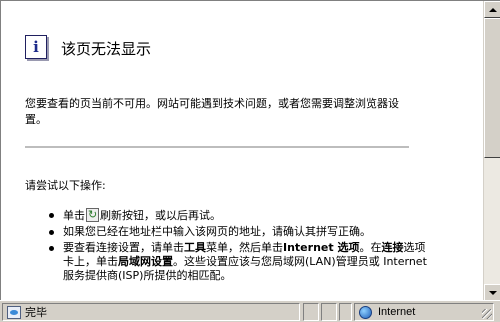 This screenshot has height=322, width=500. I want to click on zone-text: Internet, so click(397, 312).